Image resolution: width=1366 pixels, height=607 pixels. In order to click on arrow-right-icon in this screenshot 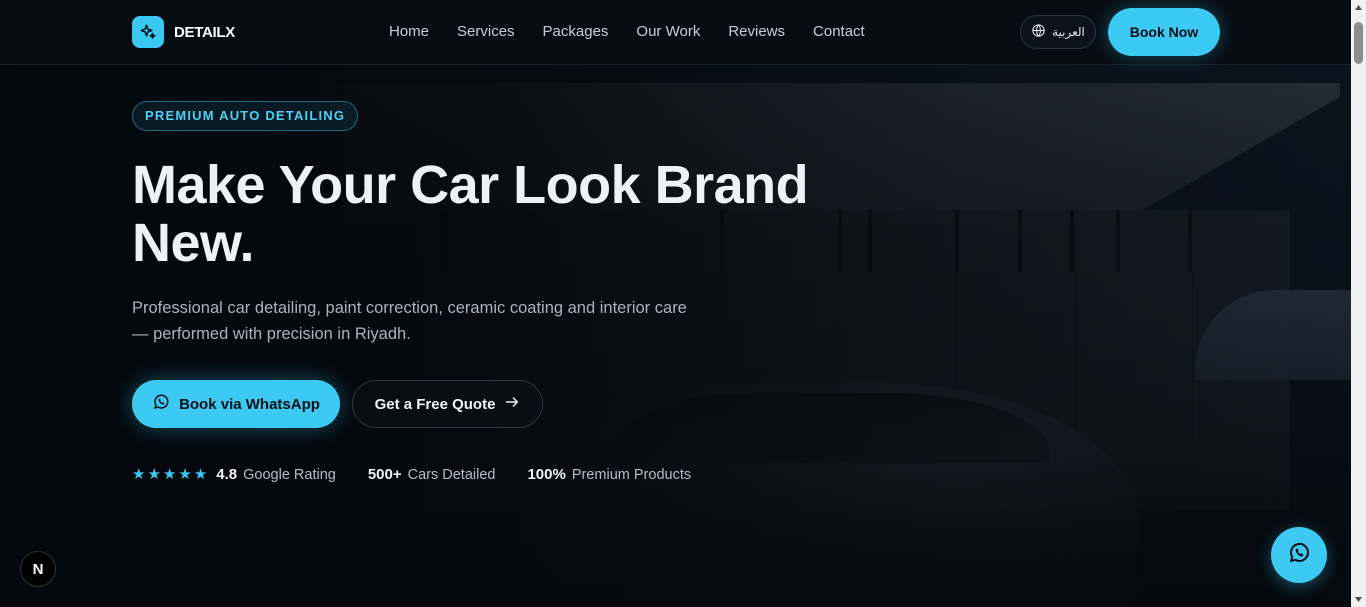, I will do `click(512, 404)`.